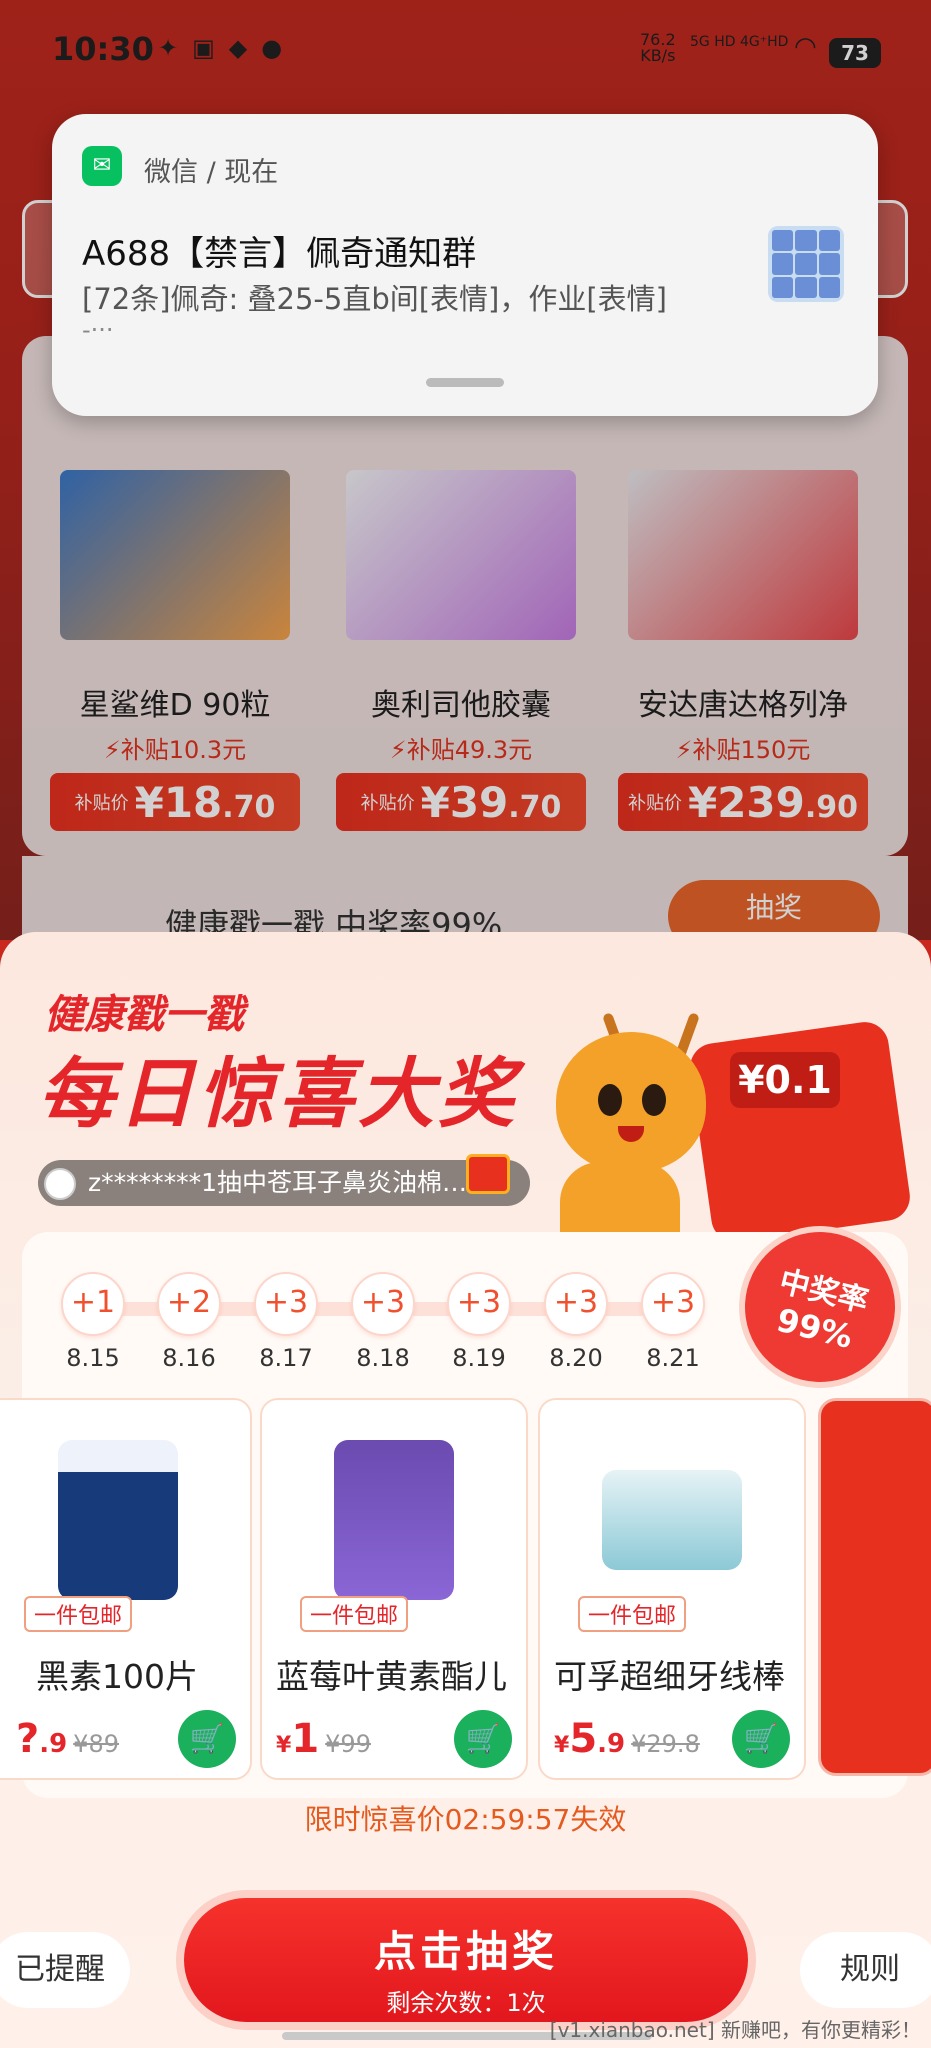  Describe the element at coordinates (479, 1322) in the screenshot. I see `checkin-day: +3 8.19` at that location.